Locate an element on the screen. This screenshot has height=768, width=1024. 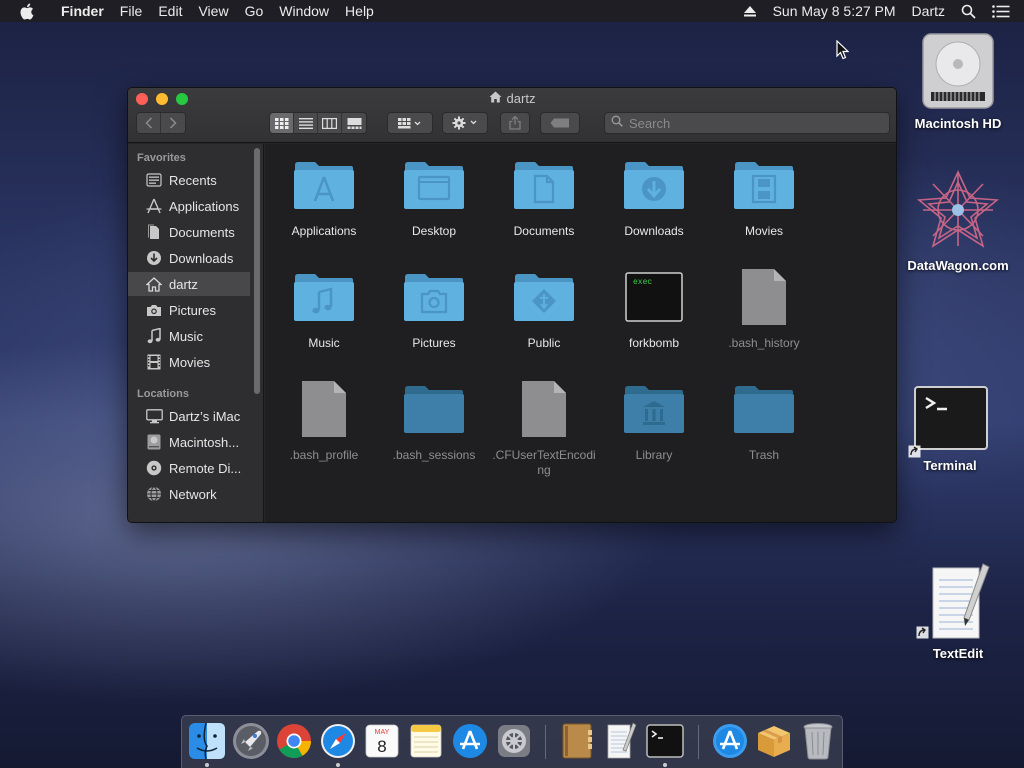
dock: MAY 8 is located at coordinates (512, 741).